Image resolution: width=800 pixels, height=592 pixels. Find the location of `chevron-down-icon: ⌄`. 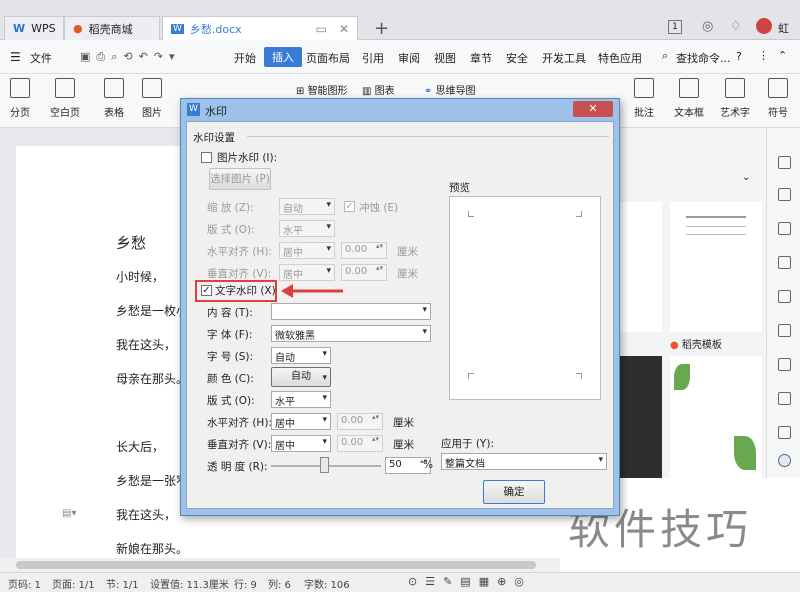

chevron-down-icon: ⌄ is located at coordinates (746, 177).